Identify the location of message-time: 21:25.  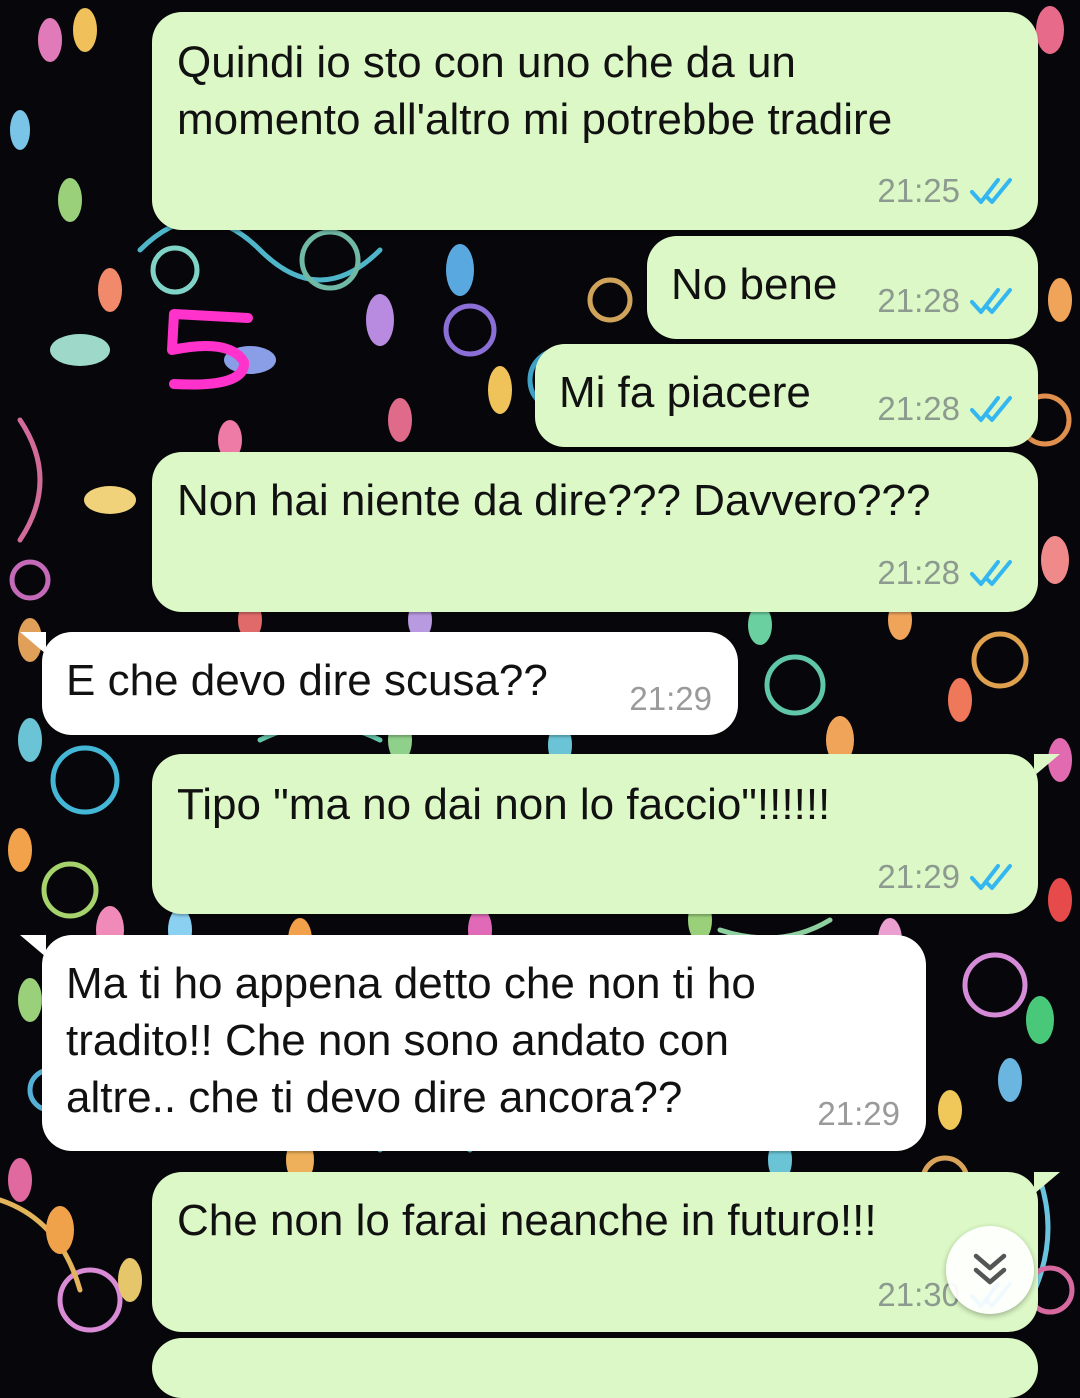
(918, 190).